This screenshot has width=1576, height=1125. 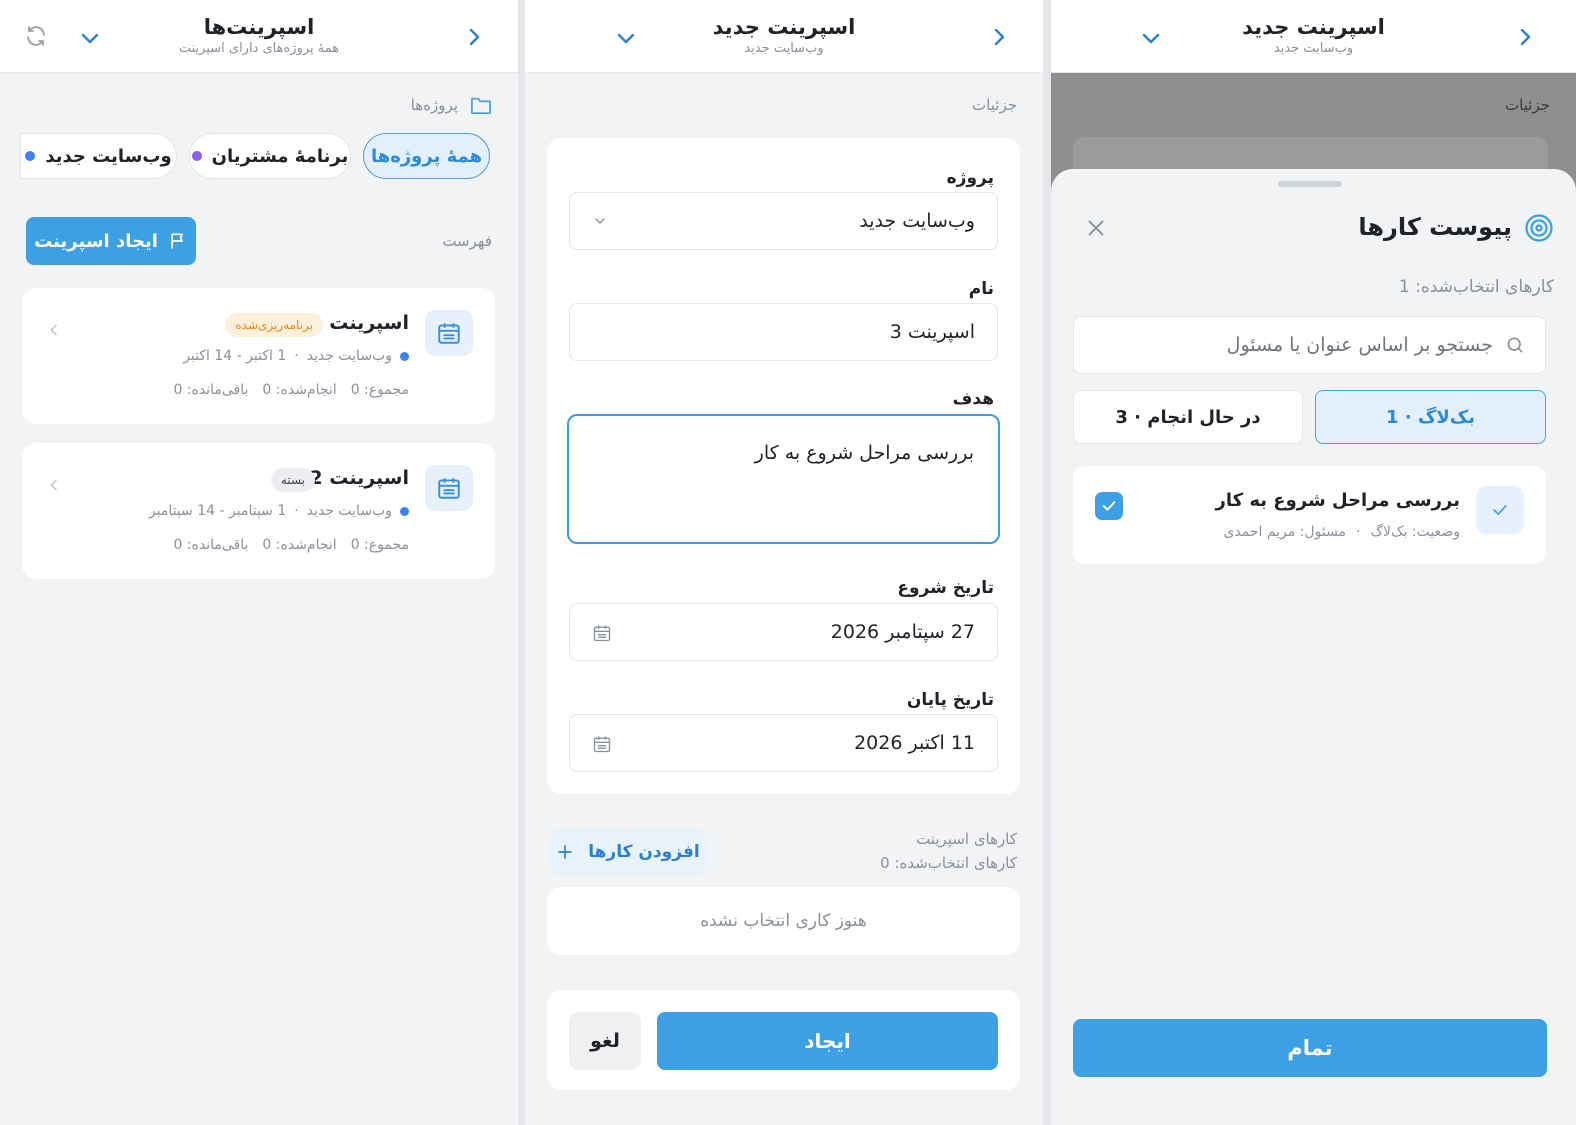 I want to click on create-sprint-button: ایجاد اسپرینت, so click(x=111, y=241).